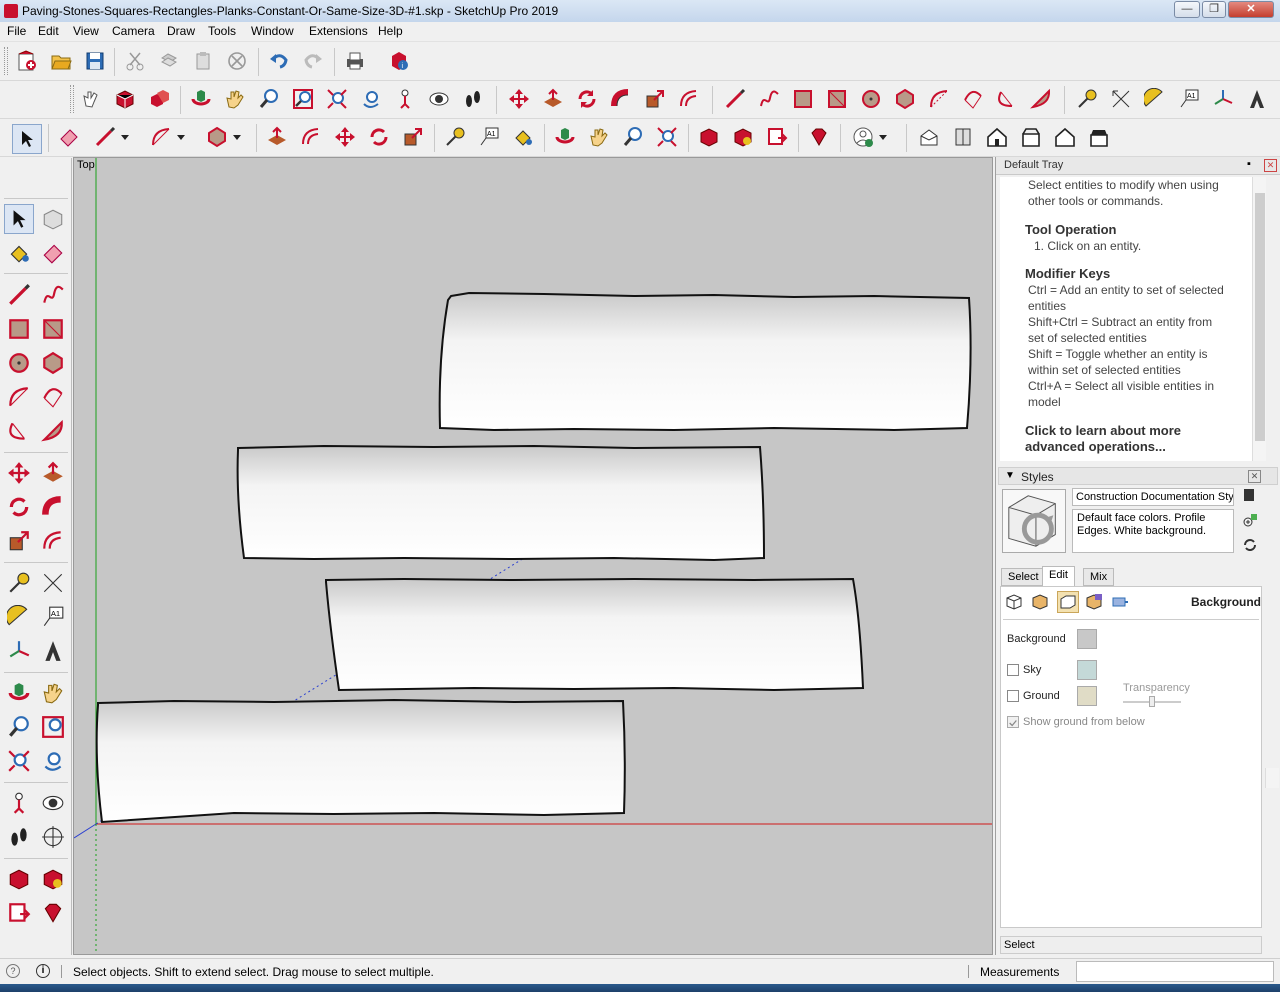 This screenshot has height=992, width=1280. What do you see at coordinates (43, 971) in the screenshot?
I see `instructor-info-icon: i` at bounding box center [43, 971].